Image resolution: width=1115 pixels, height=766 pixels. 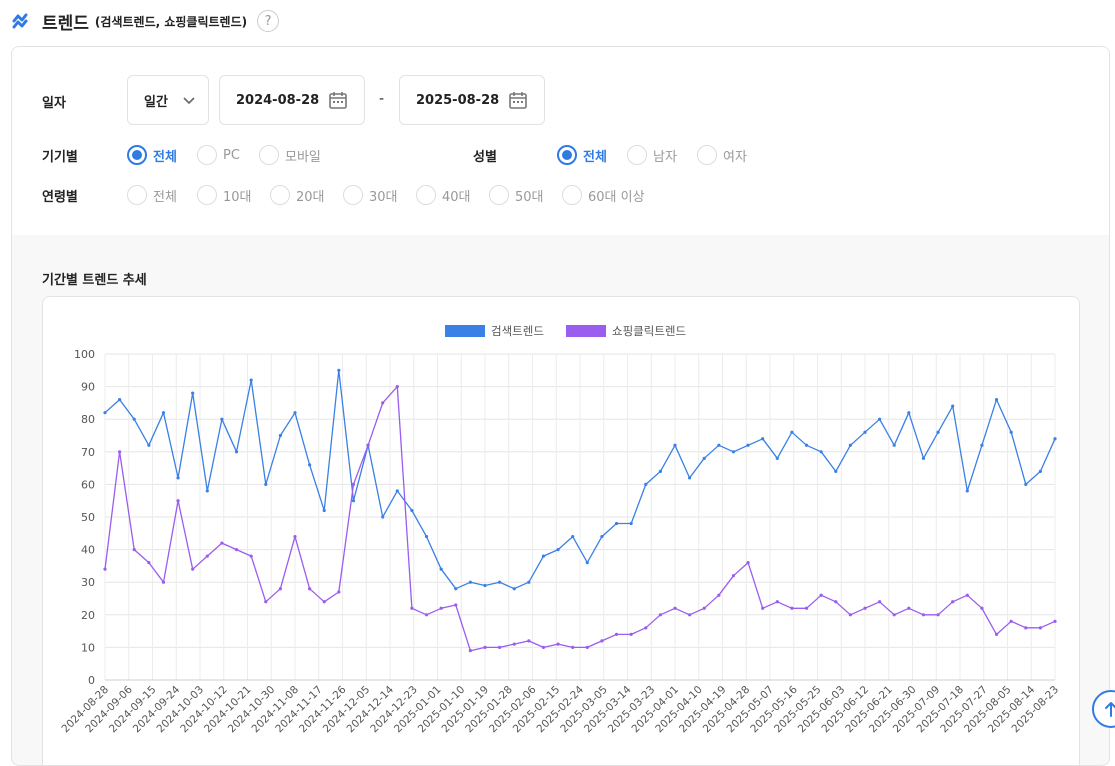 What do you see at coordinates (652, 155) in the screenshot?
I see `gender-radio-male: 남자` at bounding box center [652, 155].